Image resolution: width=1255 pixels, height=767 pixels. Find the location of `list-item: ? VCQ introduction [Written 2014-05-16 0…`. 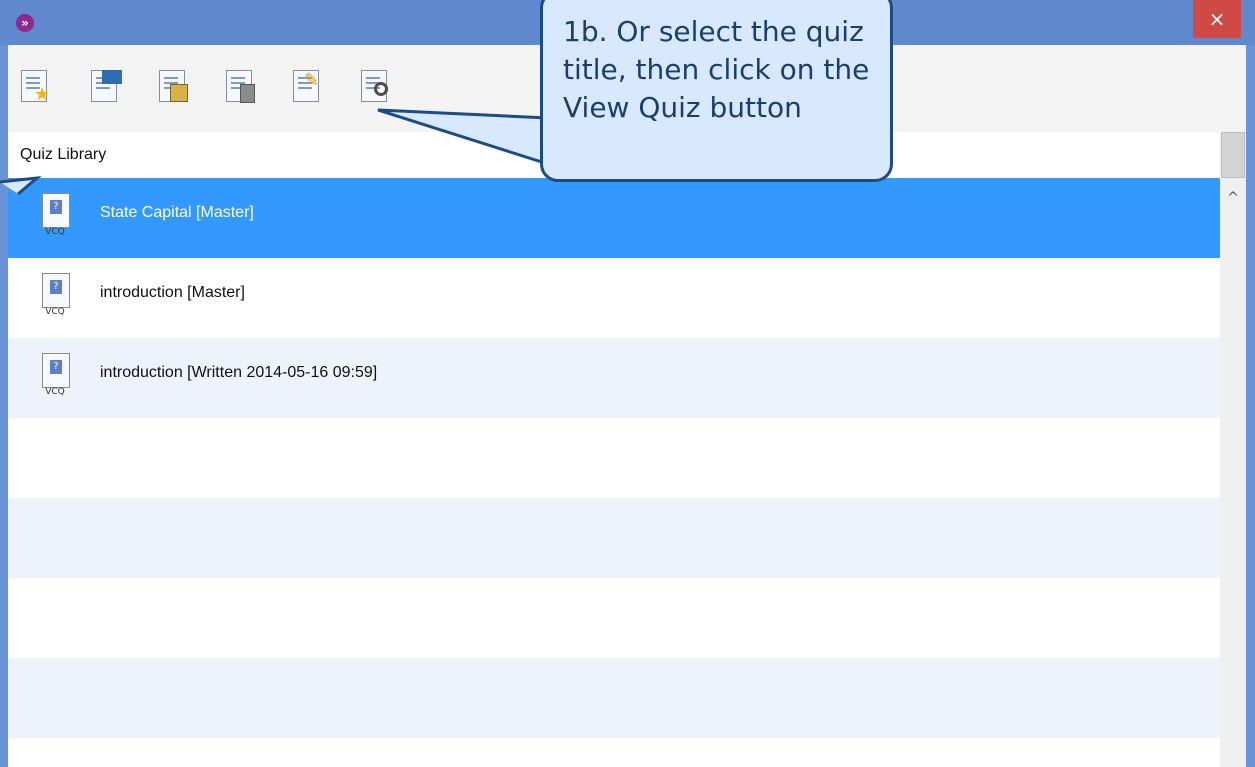

list-item: ? VCQ introduction [Written 2014-05-16 0… is located at coordinates (614, 378).